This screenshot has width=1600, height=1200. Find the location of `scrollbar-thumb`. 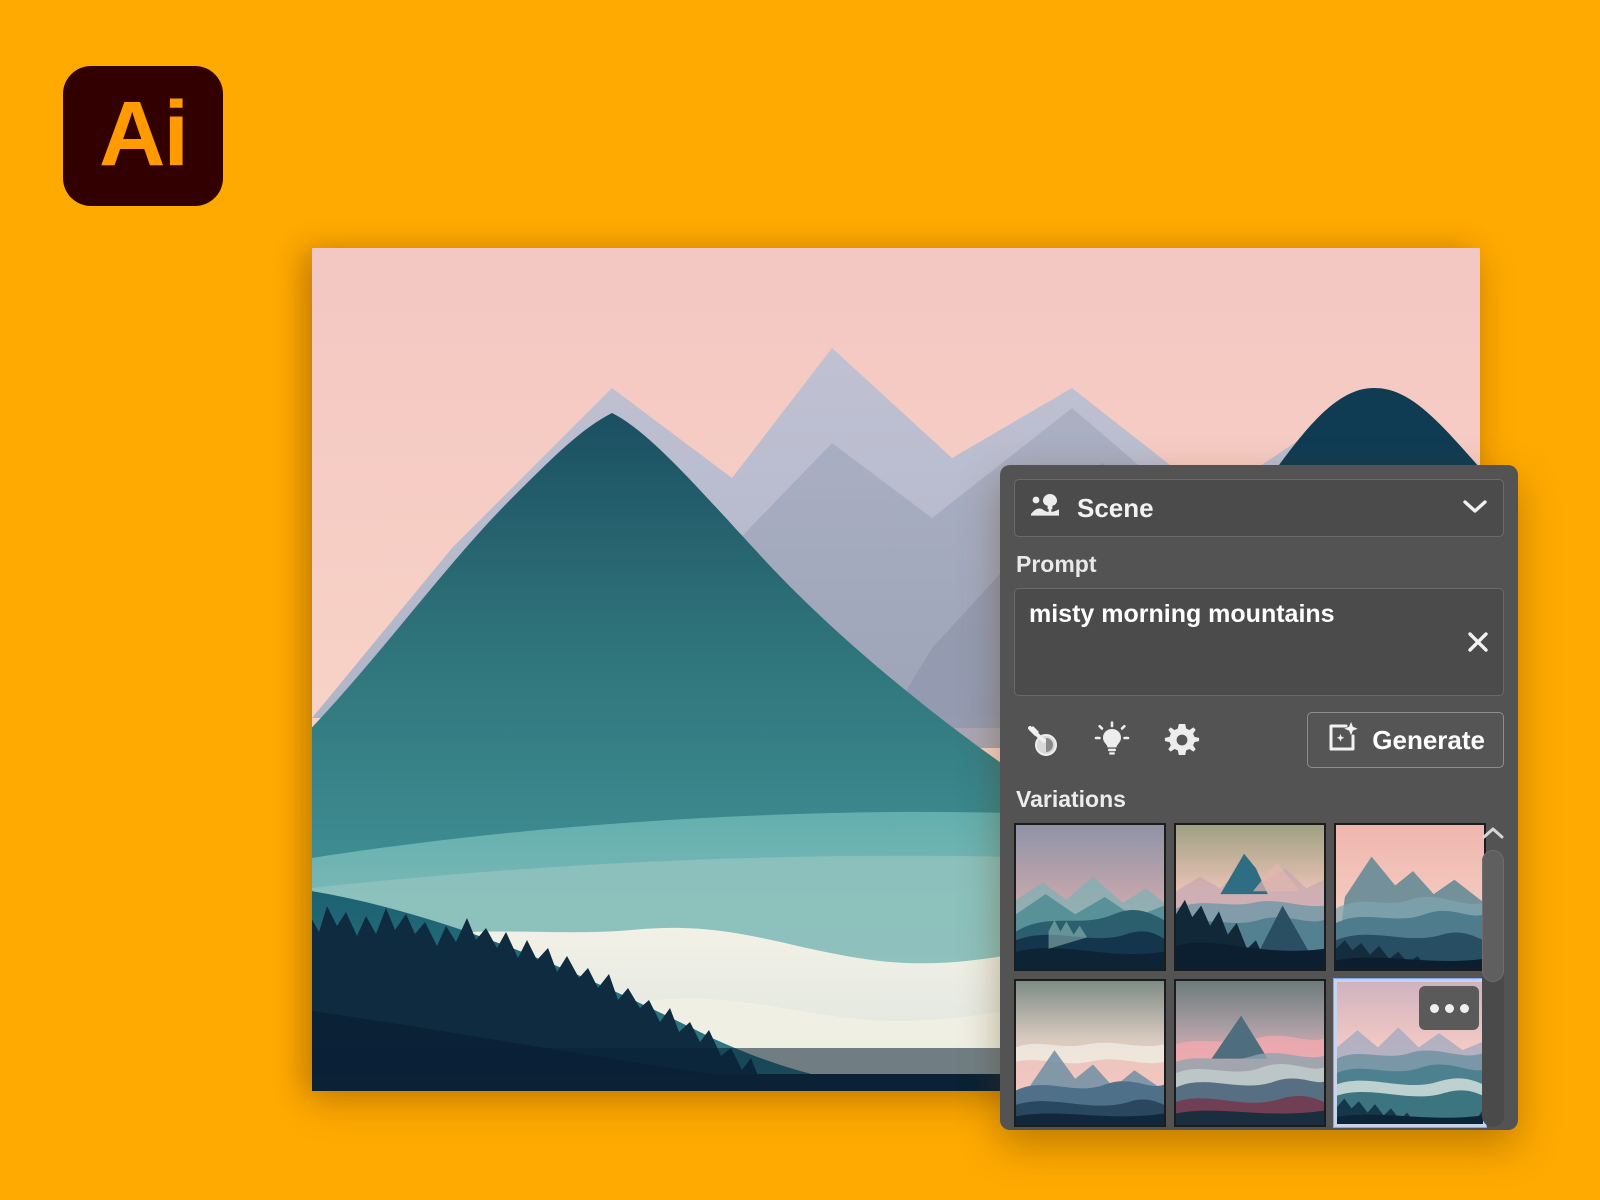

scrollbar-thumb is located at coordinates (1493, 916).